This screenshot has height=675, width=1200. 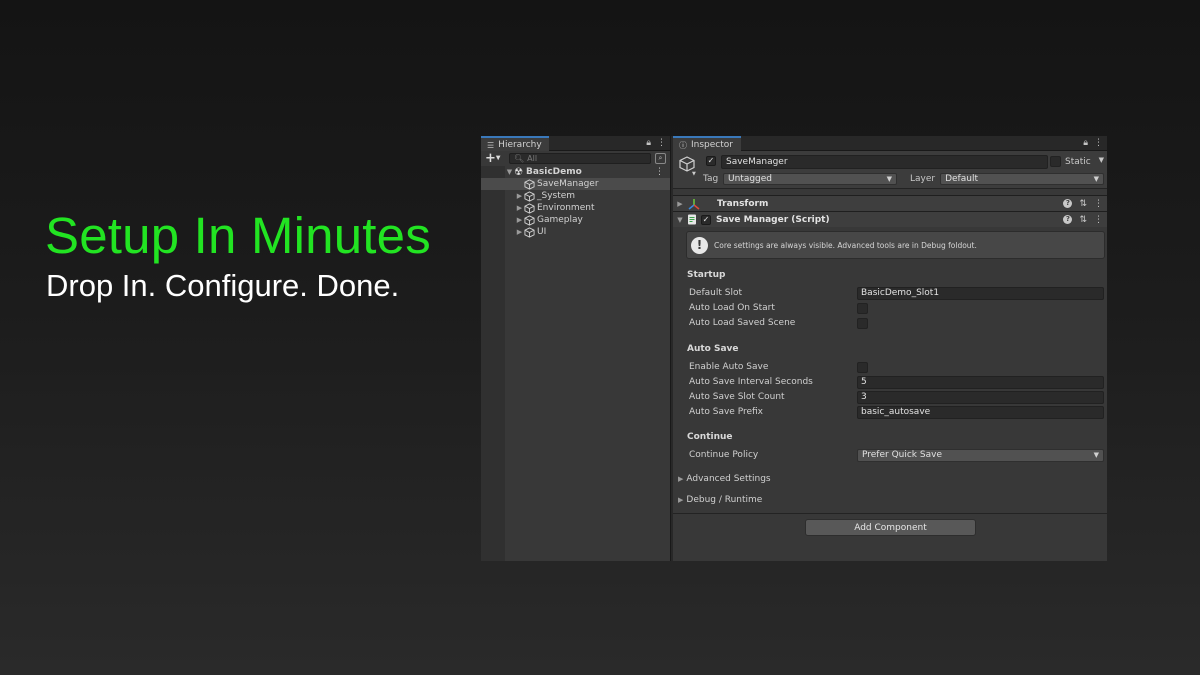 What do you see at coordinates (724, 500) in the screenshot?
I see `debug-runtime-label: Debug / Runtime` at bounding box center [724, 500].